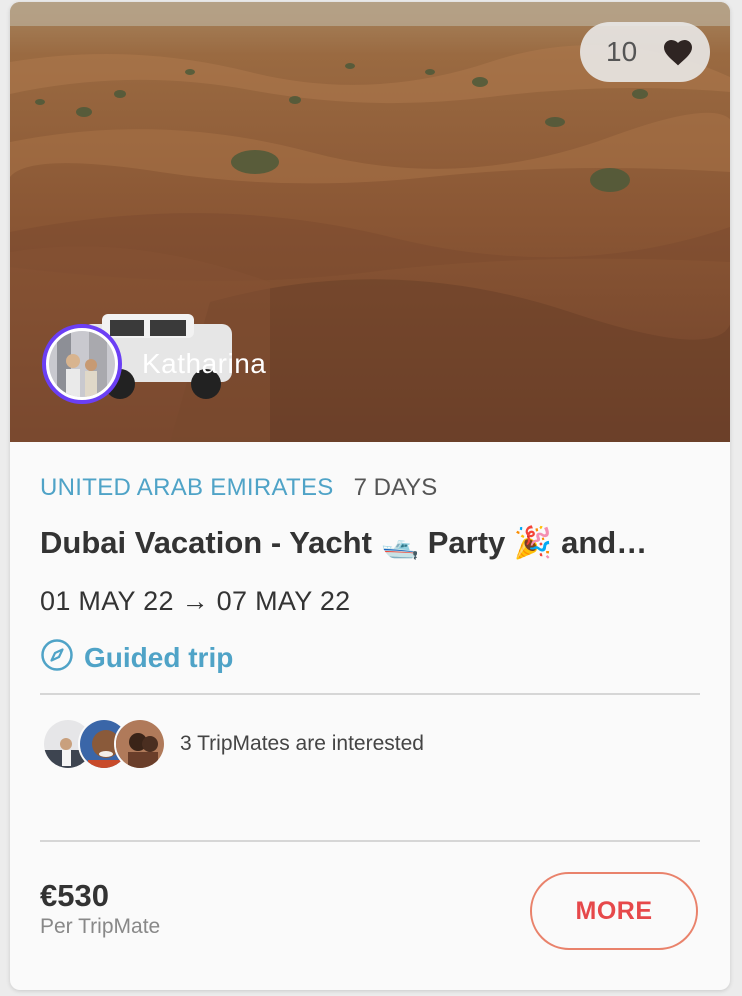  I want to click on compass-icon, so click(57, 657).